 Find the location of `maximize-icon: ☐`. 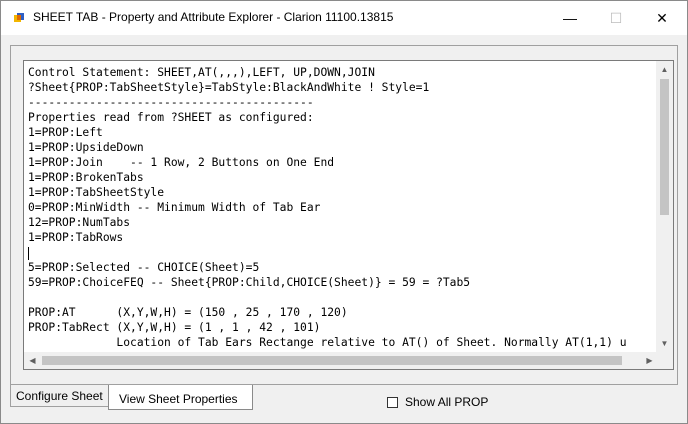

maximize-icon: ☐ is located at coordinates (616, 17).